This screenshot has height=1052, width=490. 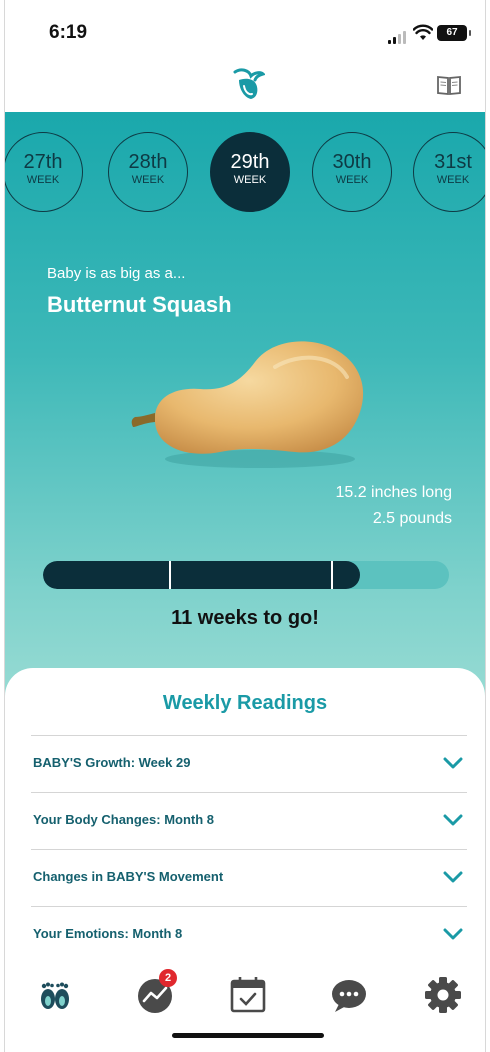 I want to click on week-28-button: 28th WEEK, so click(x=148, y=172).